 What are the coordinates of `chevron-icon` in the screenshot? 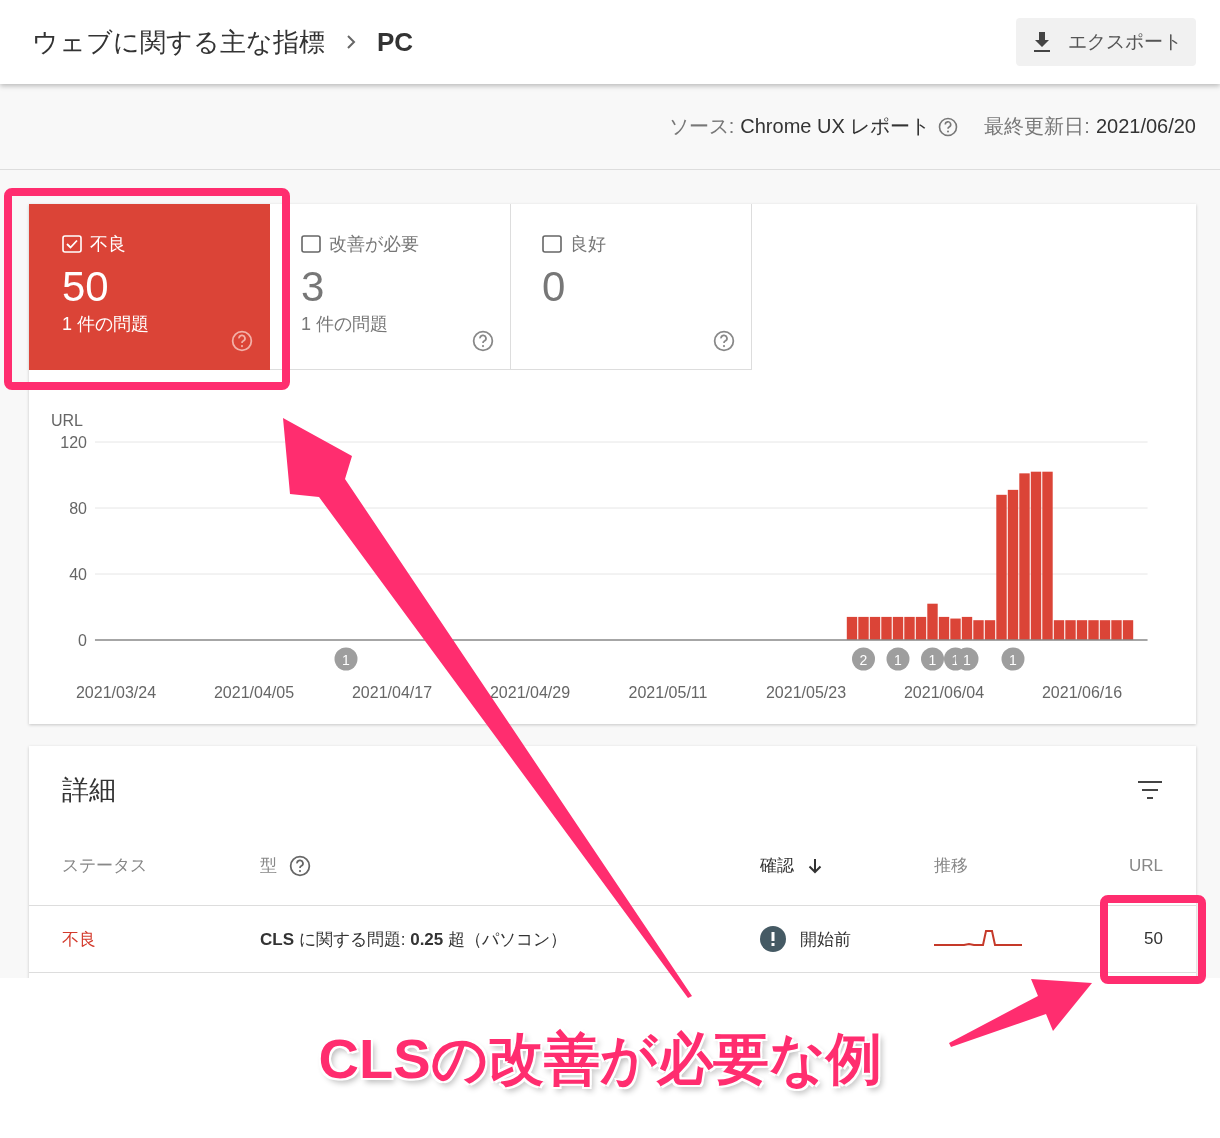 It's located at (351, 42).